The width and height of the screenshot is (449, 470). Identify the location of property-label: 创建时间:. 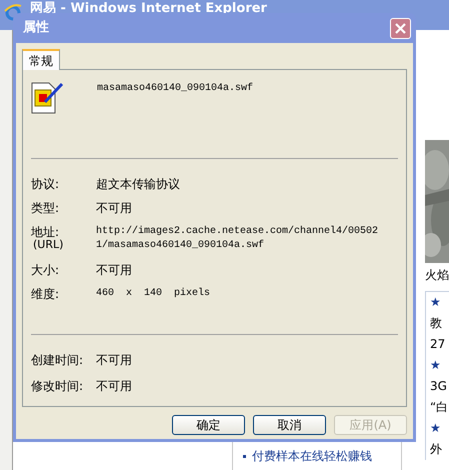
(57, 360).